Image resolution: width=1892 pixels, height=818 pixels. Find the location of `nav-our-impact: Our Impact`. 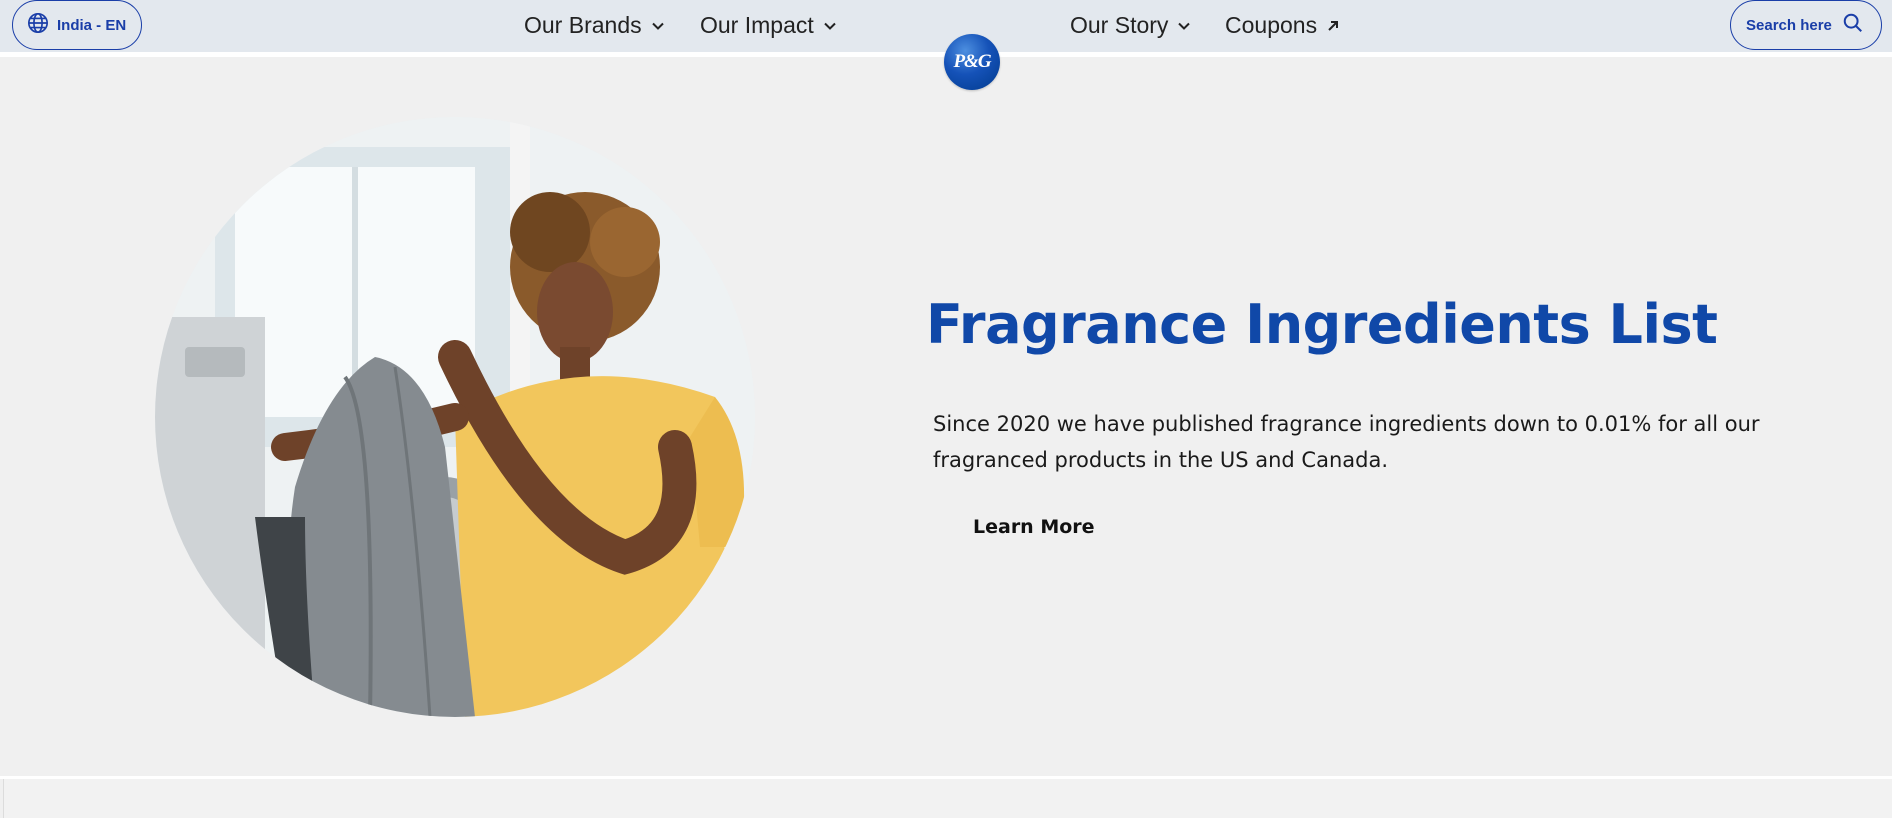

nav-our-impact: Our Impact is located at coordinates (768, 25).